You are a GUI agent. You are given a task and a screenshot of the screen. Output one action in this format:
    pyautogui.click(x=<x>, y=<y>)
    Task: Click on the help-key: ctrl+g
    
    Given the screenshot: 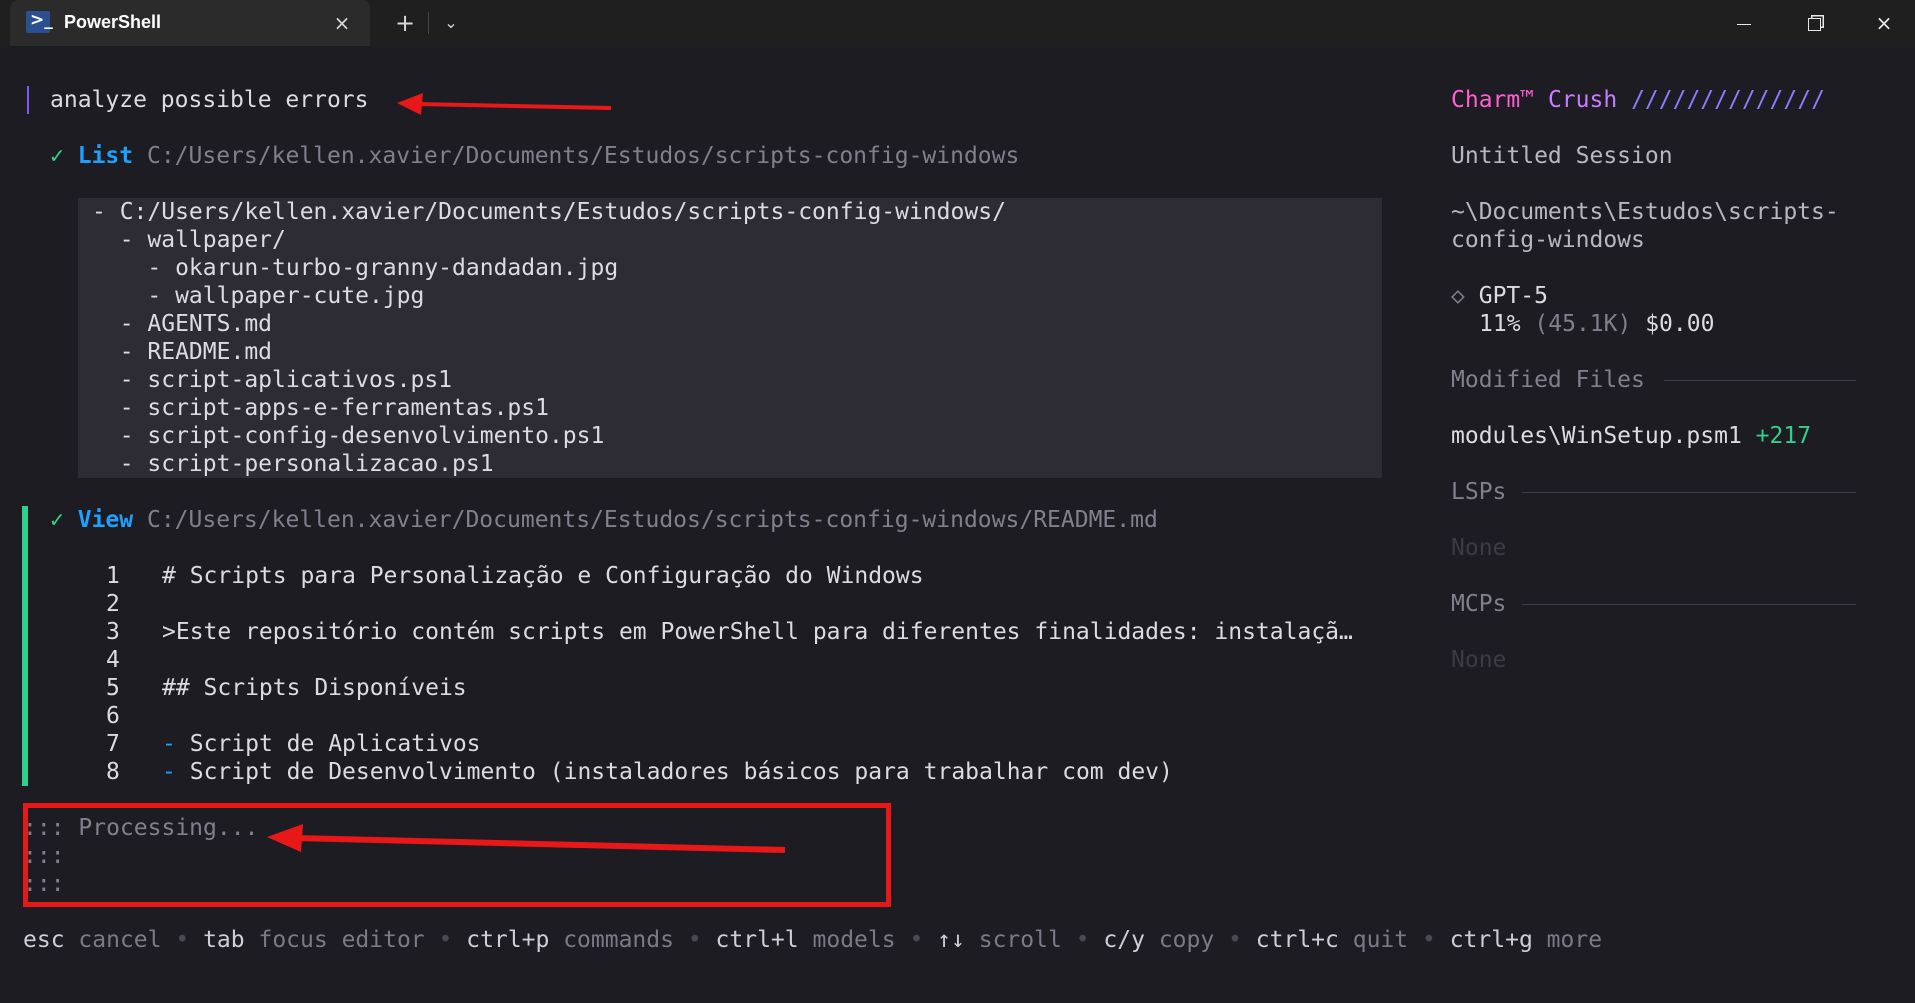 What is the action you would take?
    pyautogui.click(x=1491, y=940)
    